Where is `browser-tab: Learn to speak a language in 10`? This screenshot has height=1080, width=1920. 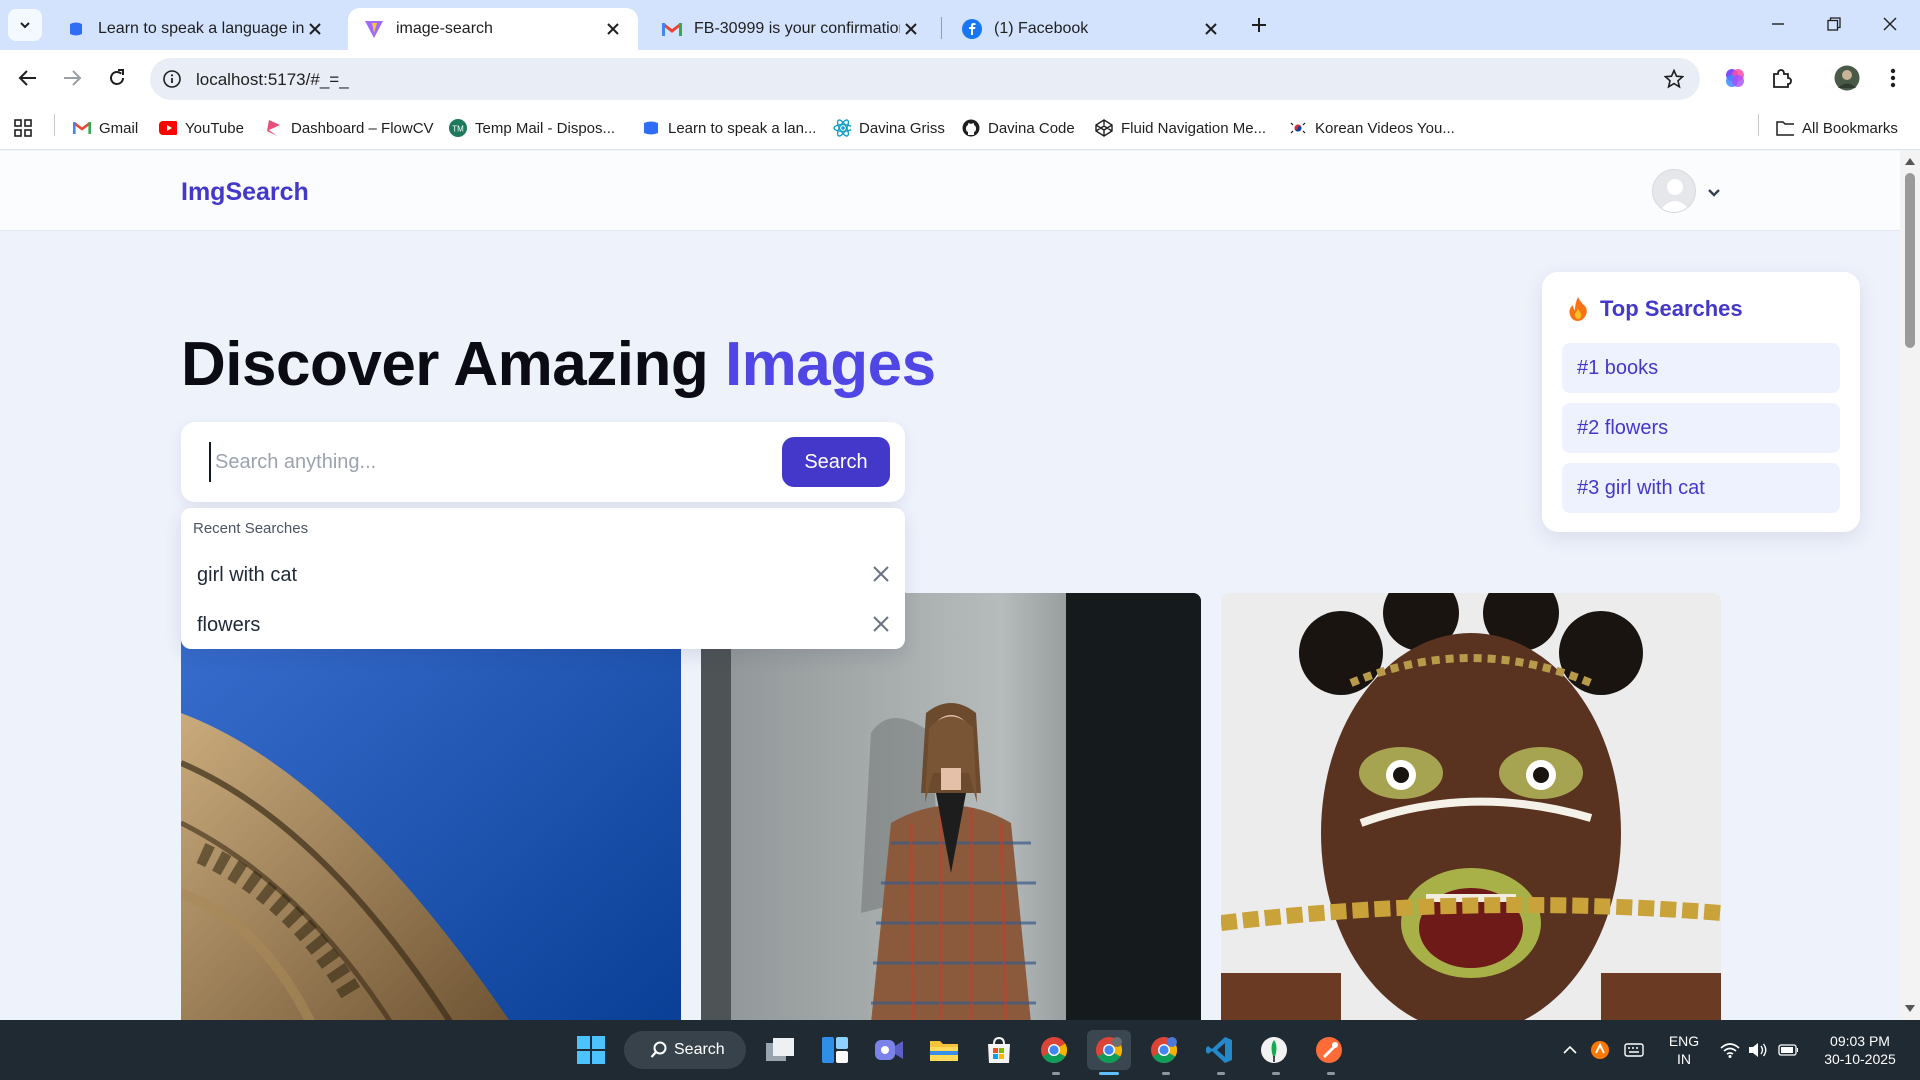
browser-tab: Learn to speak a language in 10 is located at coordinates (195, 29).